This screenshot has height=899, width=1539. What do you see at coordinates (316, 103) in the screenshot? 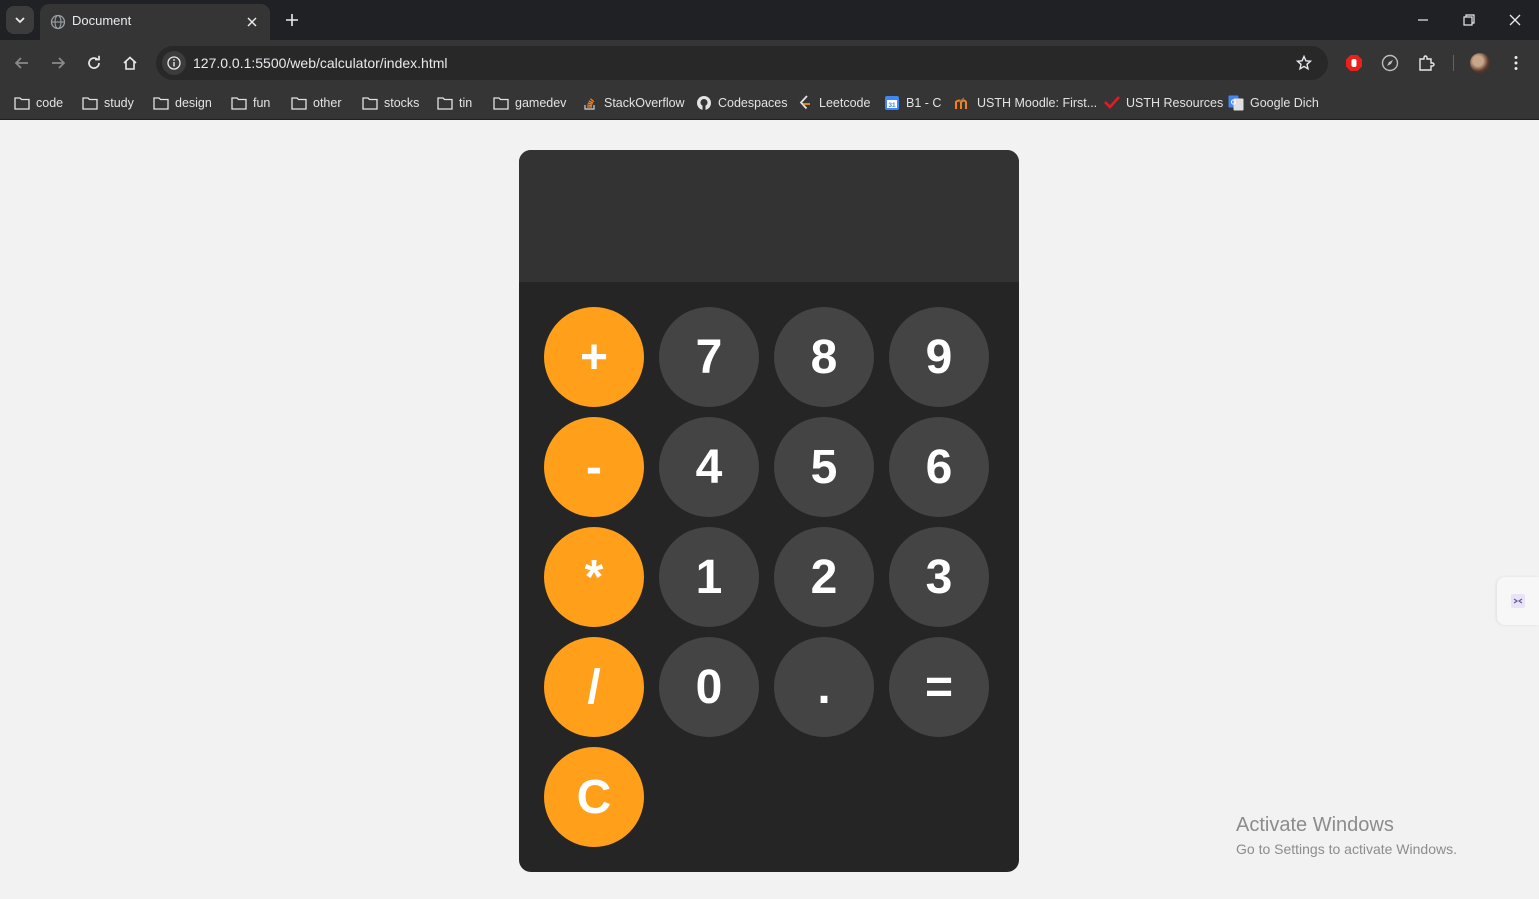
I see `bookmark-folder-other: other` at bounding box center [316, 103].